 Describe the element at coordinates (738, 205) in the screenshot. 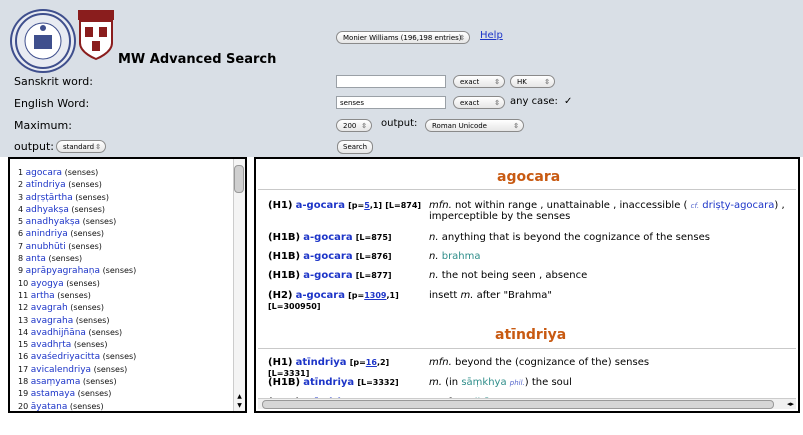

I see `entry-reference-link: driṣṭy-agocara` at that location.